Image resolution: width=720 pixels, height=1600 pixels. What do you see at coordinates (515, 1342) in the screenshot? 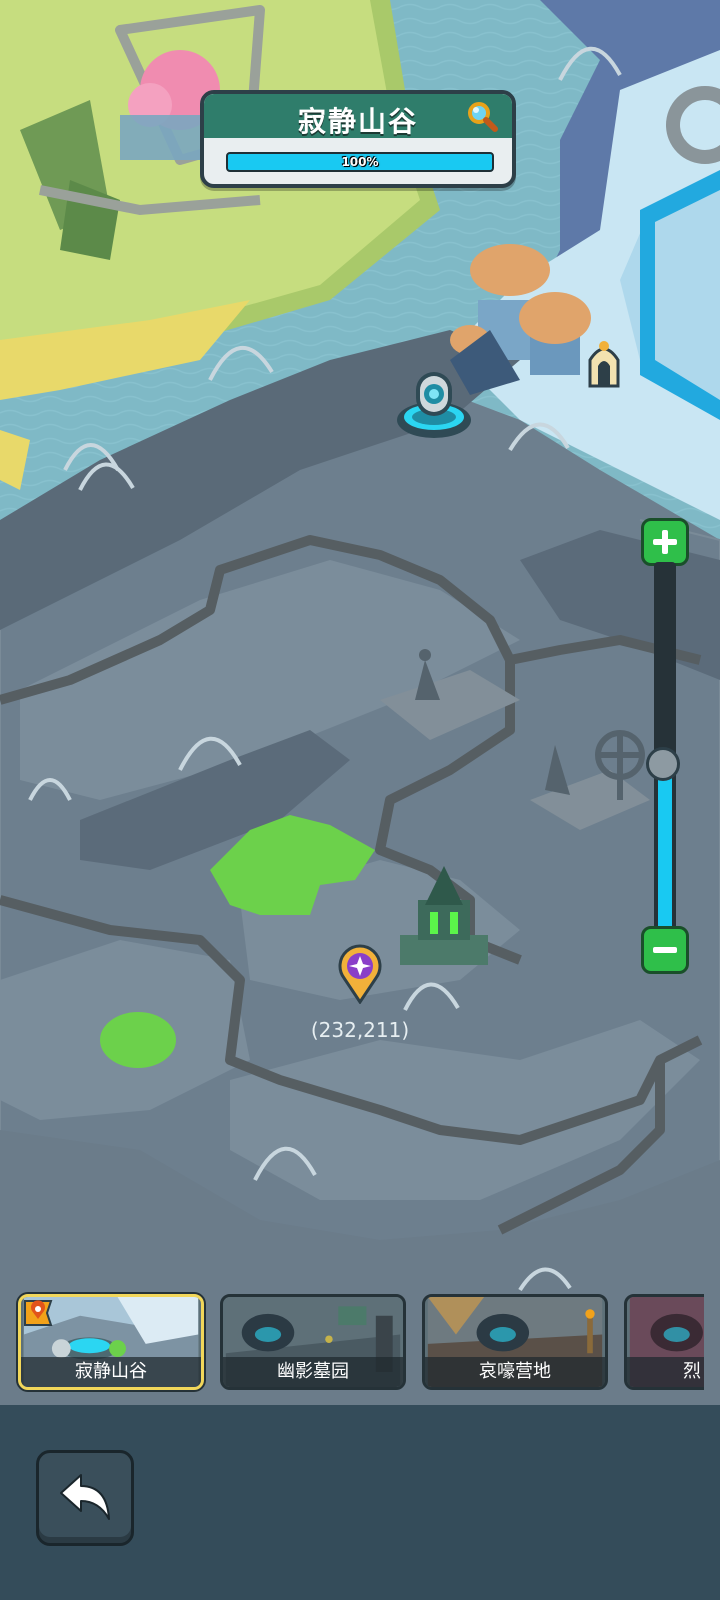
I see `region-tile-howling-camp: 哀嚎营地` at bounding box center [515, 1342].